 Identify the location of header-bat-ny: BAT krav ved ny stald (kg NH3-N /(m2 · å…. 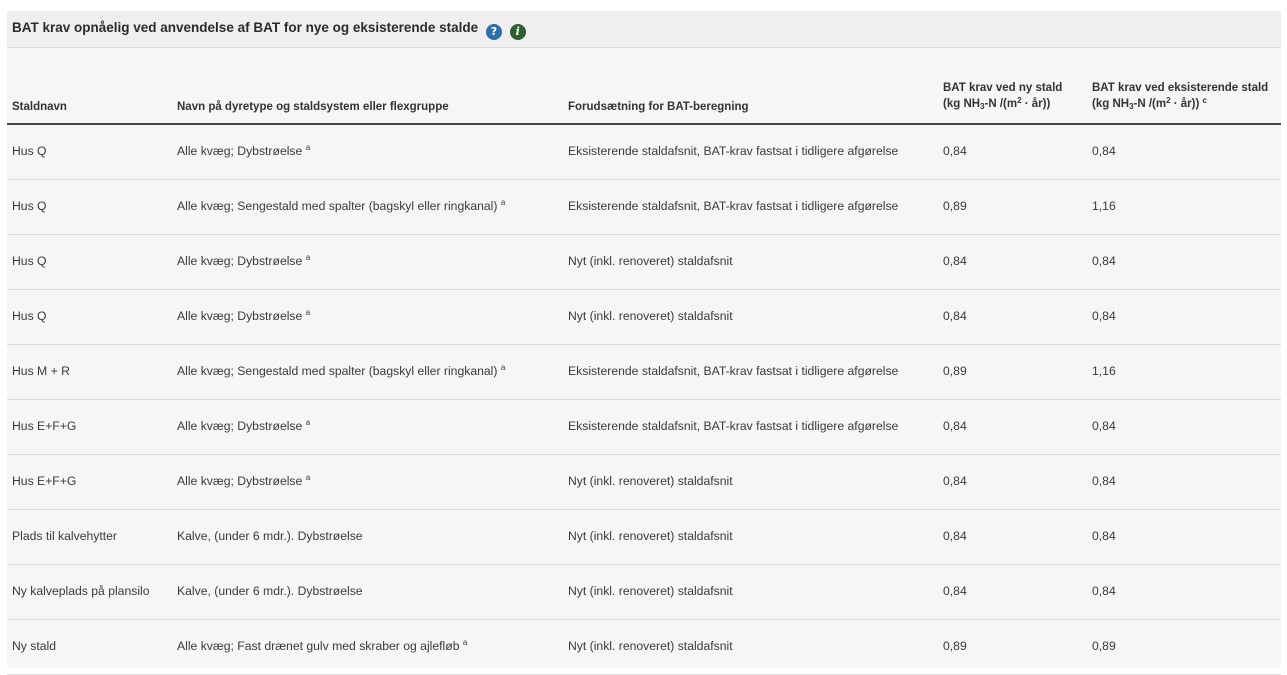
(1002, 96).